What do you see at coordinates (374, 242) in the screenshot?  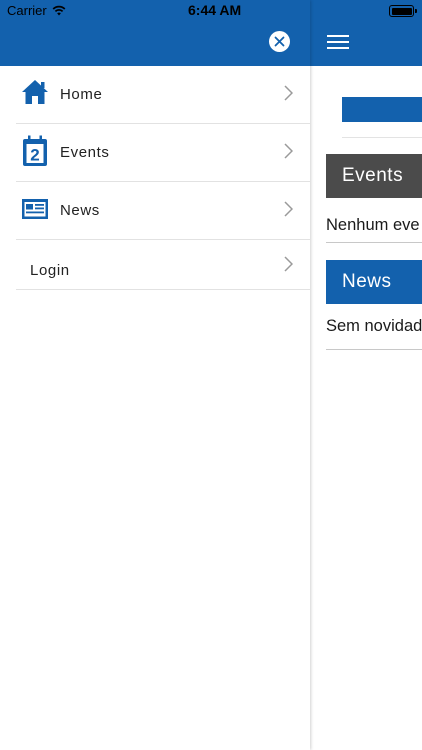 I see `events-divider` at bounding box center [374, 242].